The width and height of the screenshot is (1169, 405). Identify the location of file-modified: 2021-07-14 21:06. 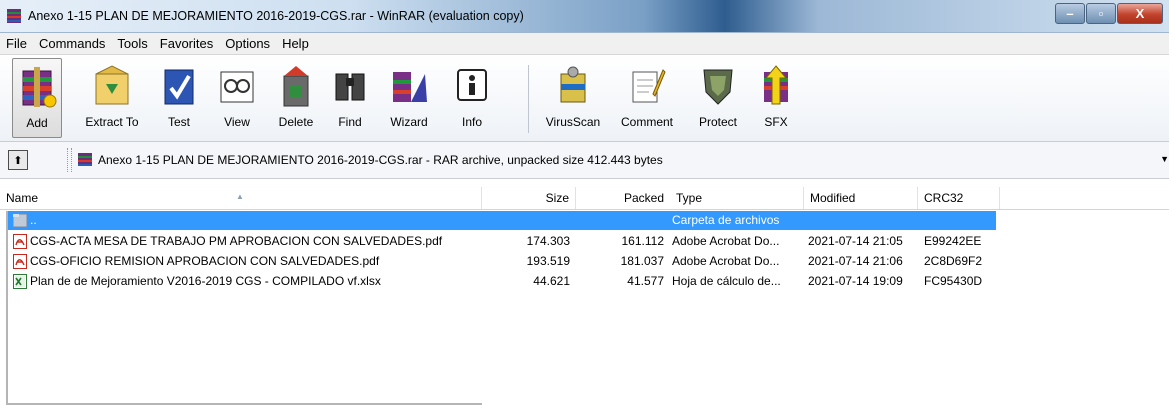
(855, 261).